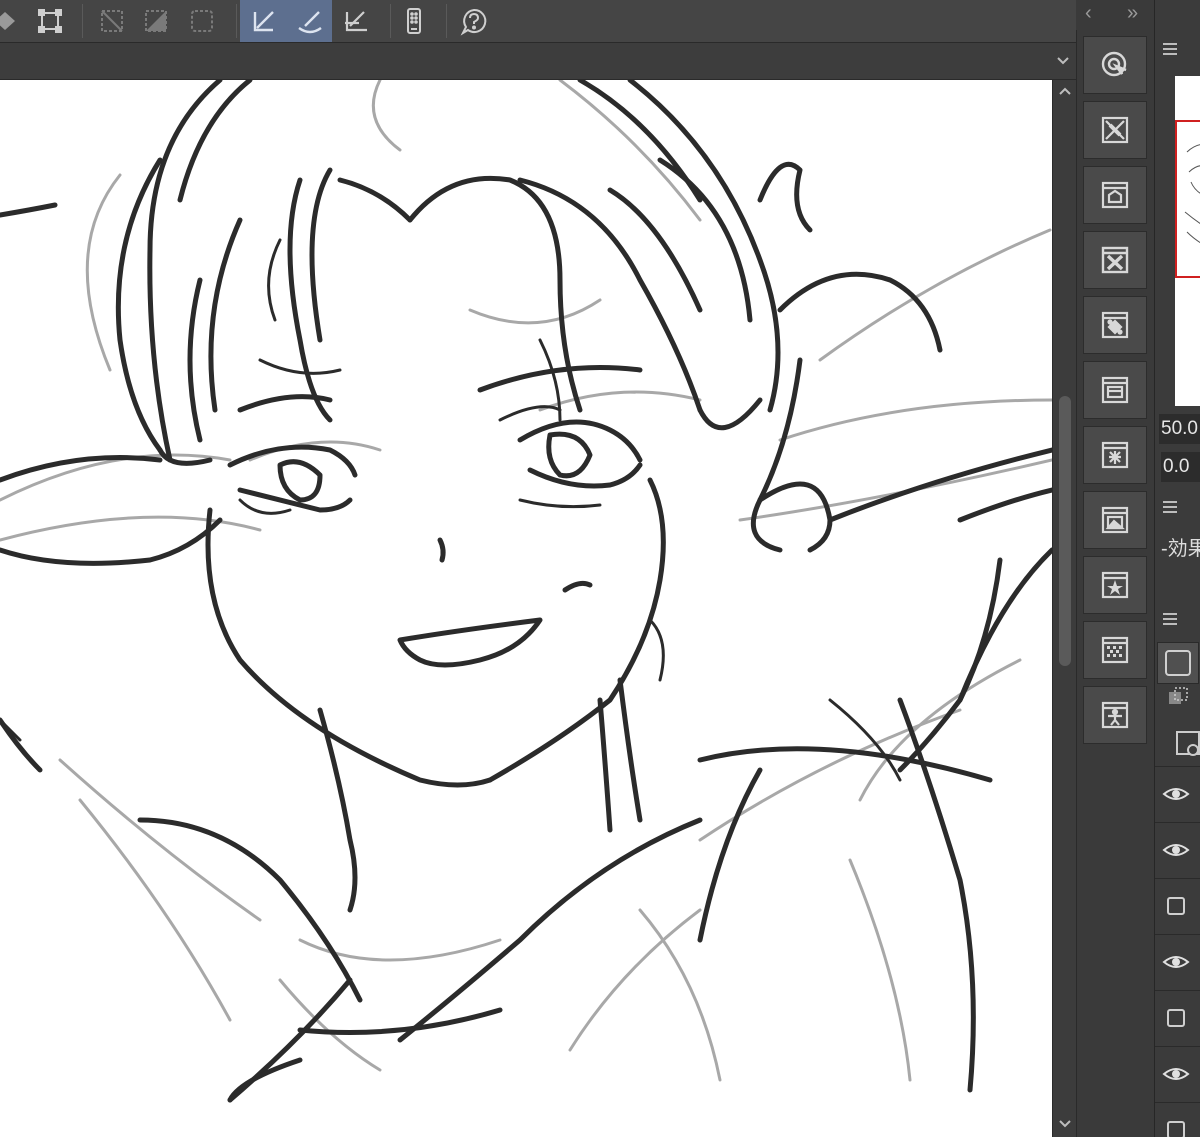  Describe the element at coordinates (474, 21) in the screenshot. I see `help-icon` at that location.